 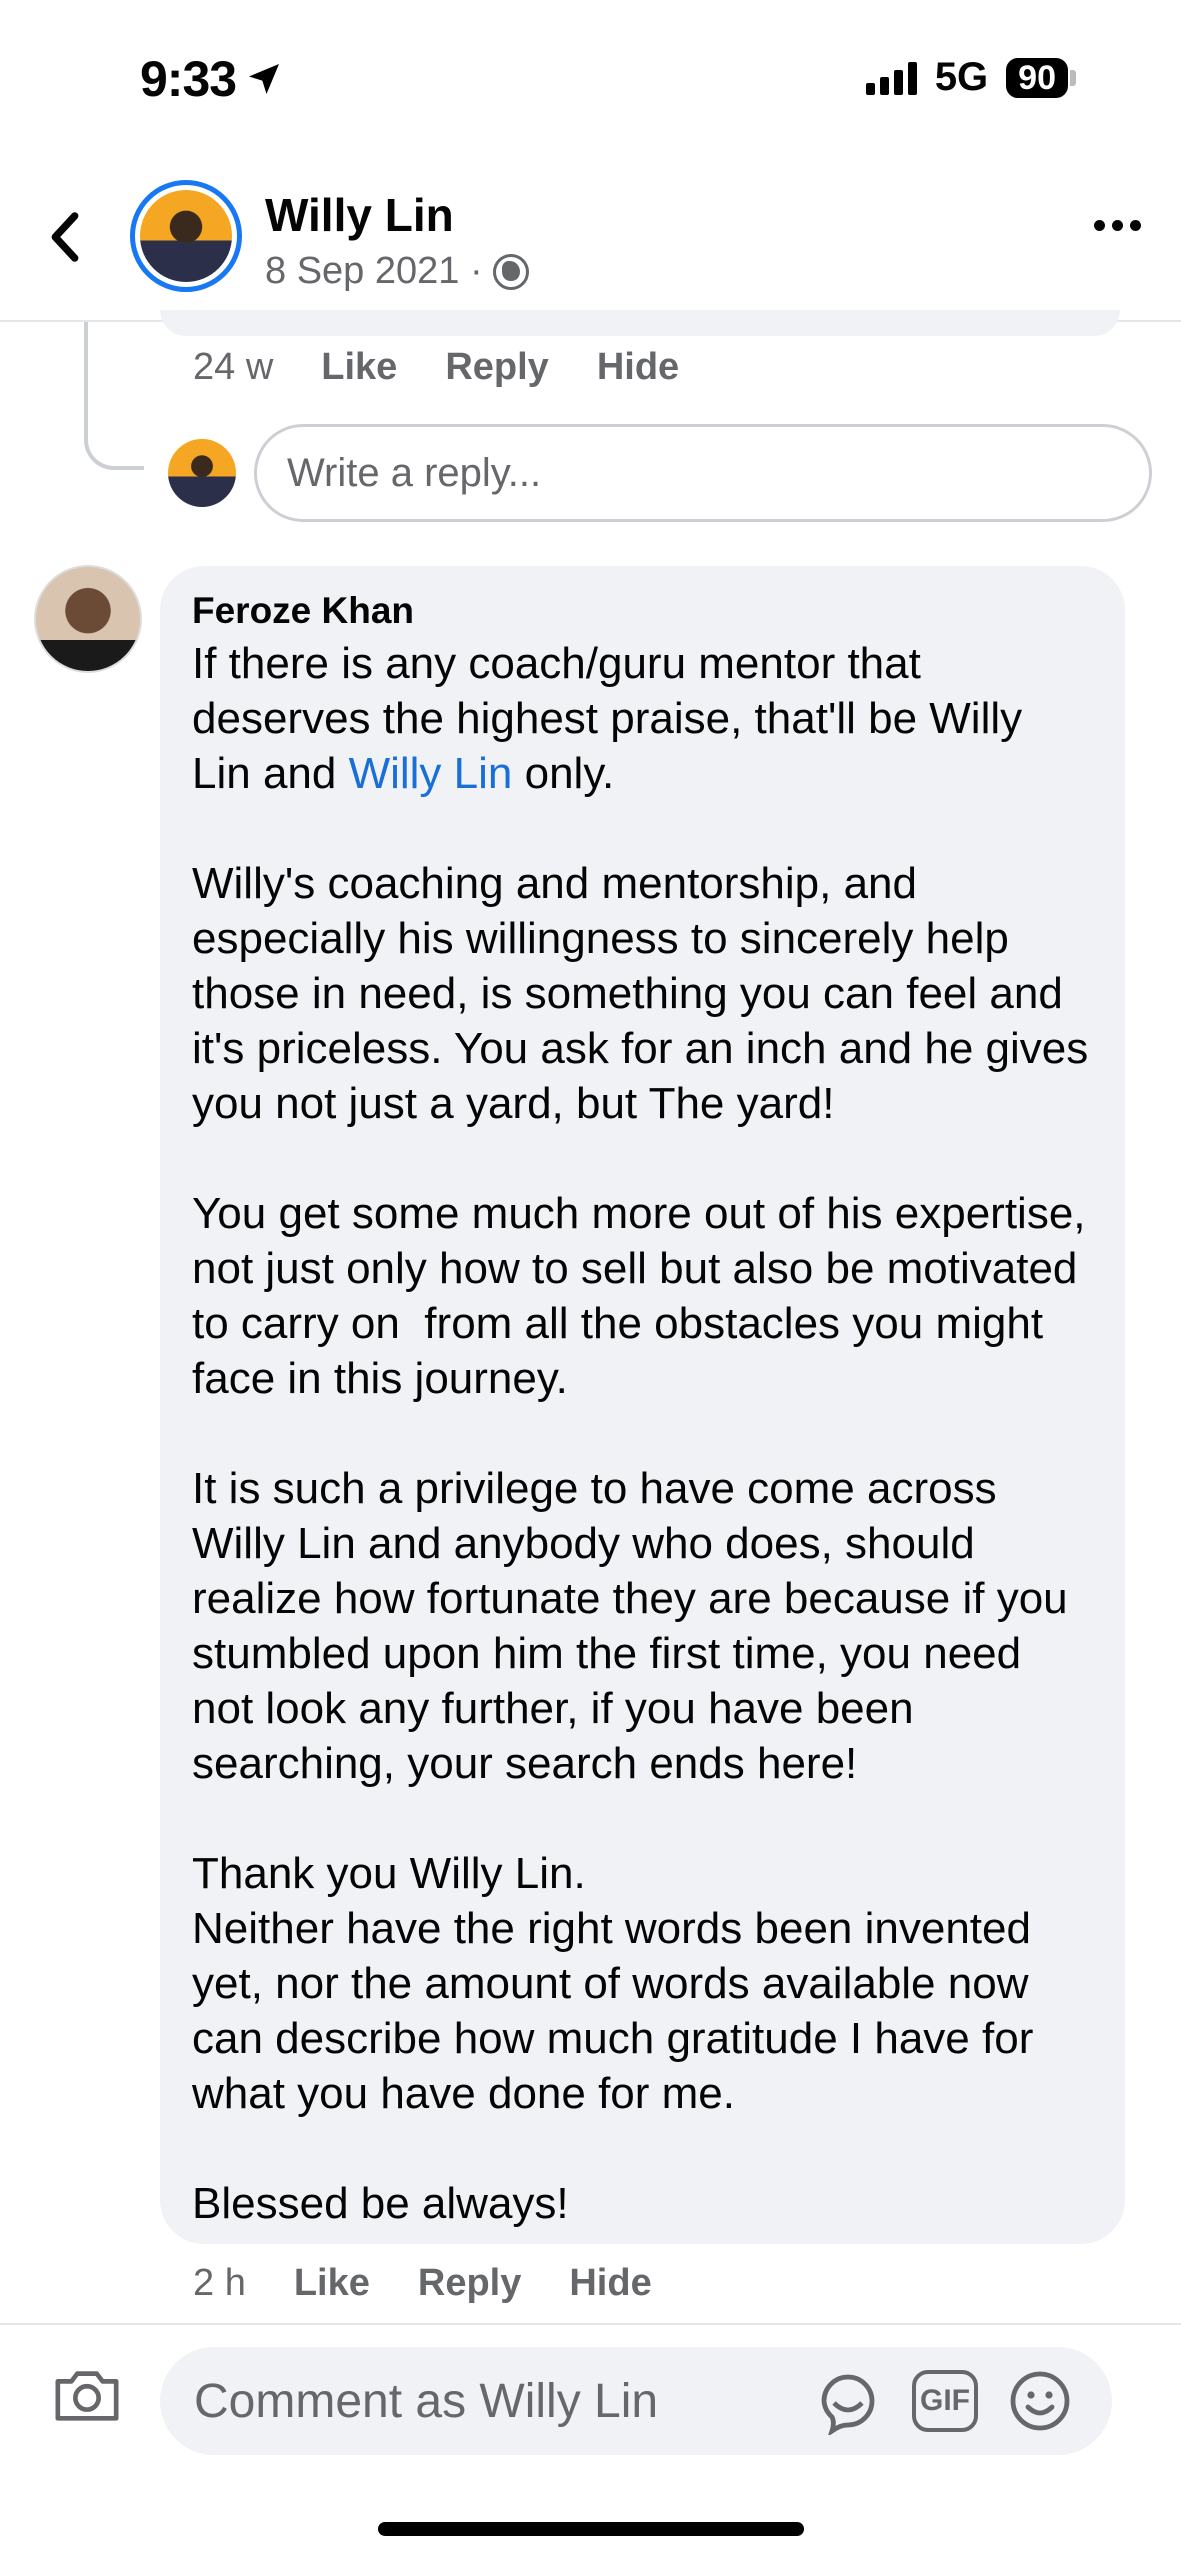 I want to click on avatar-image, so click(x=186, y=236).